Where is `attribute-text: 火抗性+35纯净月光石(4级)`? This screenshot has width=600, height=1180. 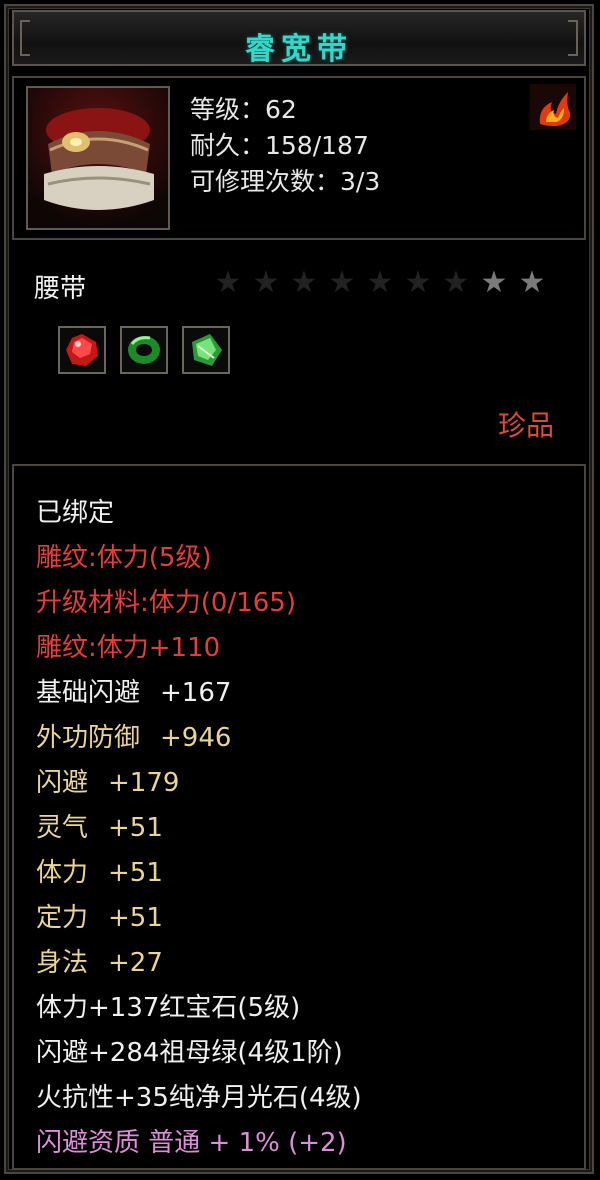
attribute-text: 火抗性+35纯净月光石(4级) is located at coordinates (199, 1098).